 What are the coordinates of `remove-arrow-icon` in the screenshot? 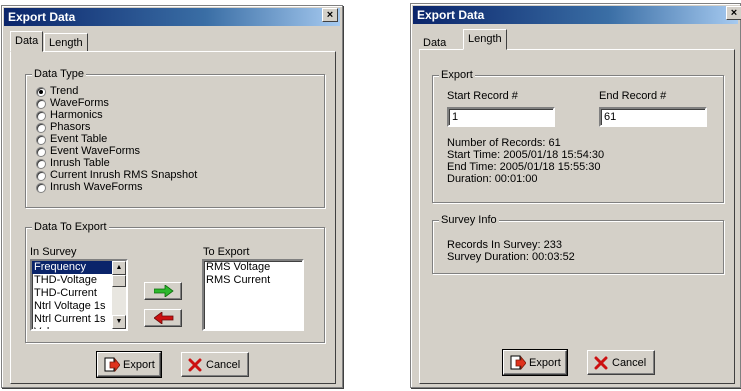 It's located at (164, 318).